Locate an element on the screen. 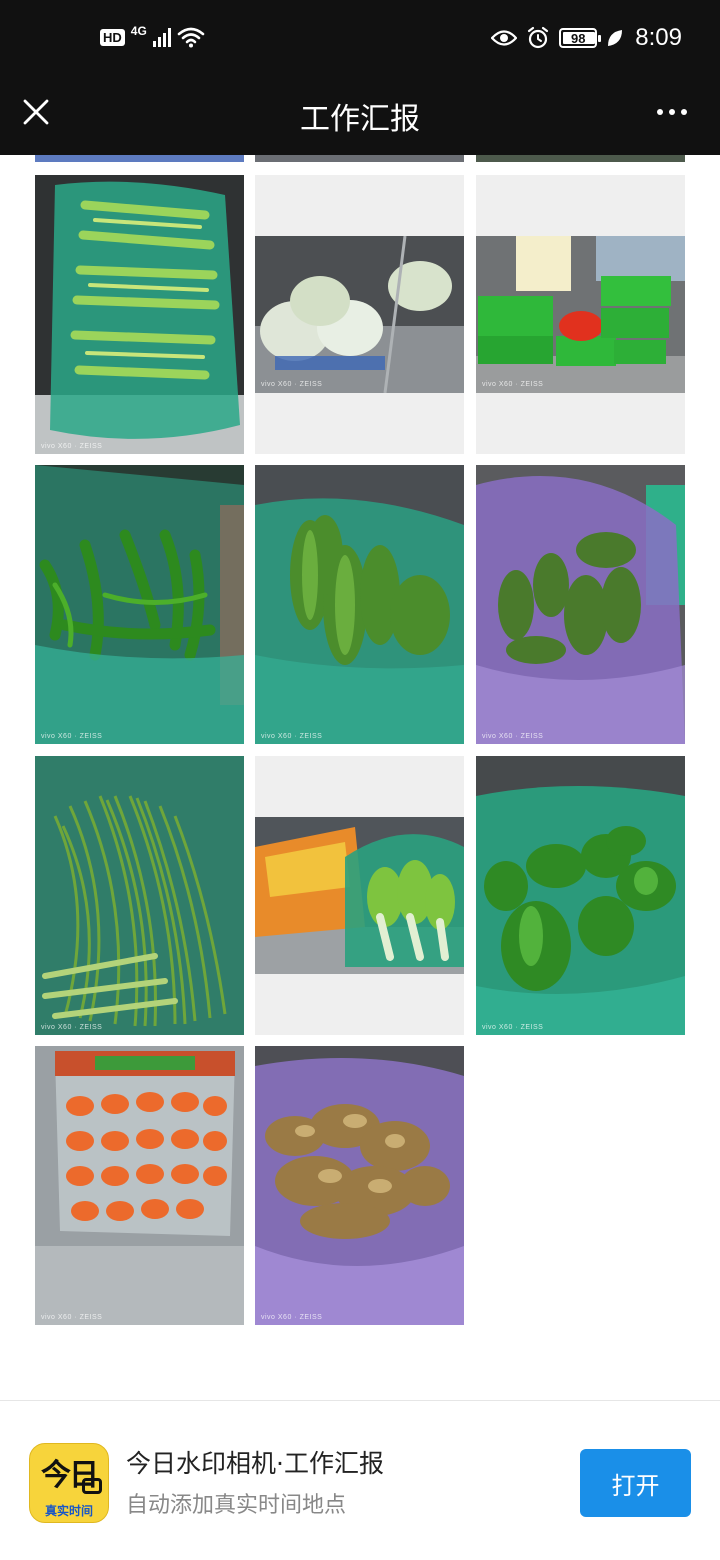 The width and height of the screenshot is (720, 1560). wifi-icon is located at coordinates (191, 37).